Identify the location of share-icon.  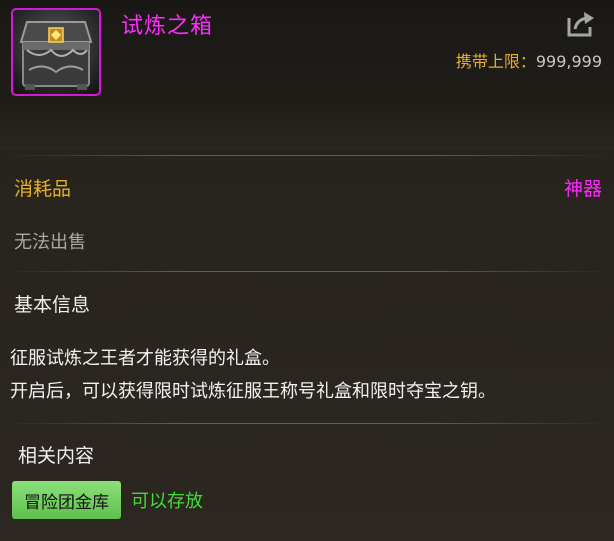
(580, 24).